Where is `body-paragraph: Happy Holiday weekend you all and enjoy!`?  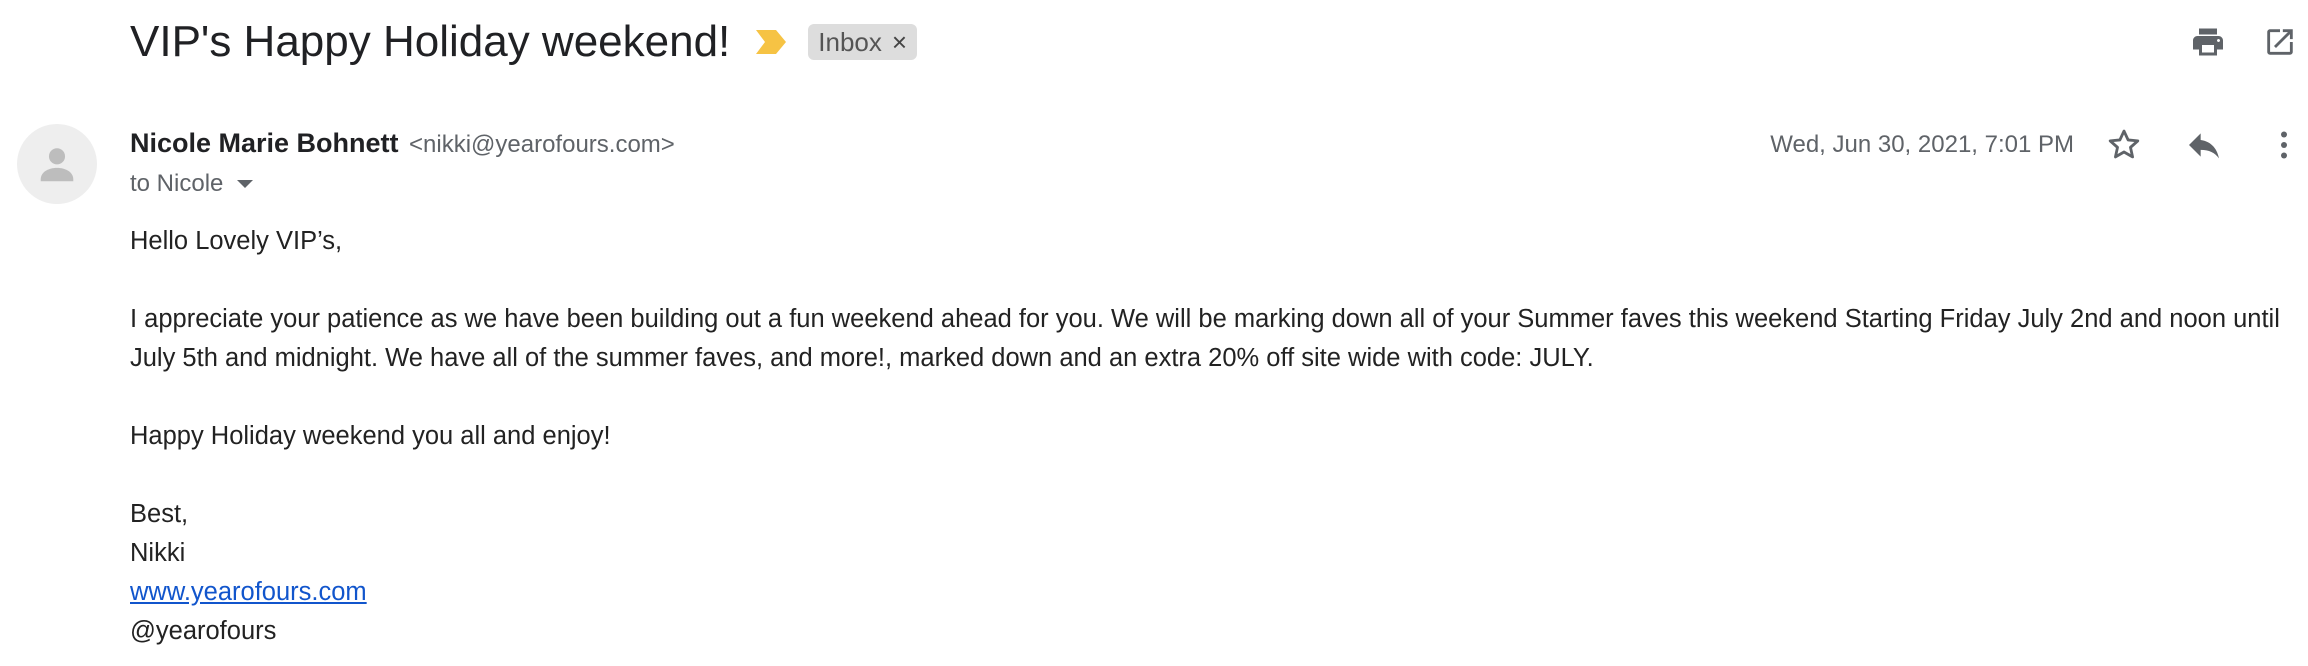 body-paragraph: Happy Holiday weekend you all and enjoy! is located at coordinates (370, 436).